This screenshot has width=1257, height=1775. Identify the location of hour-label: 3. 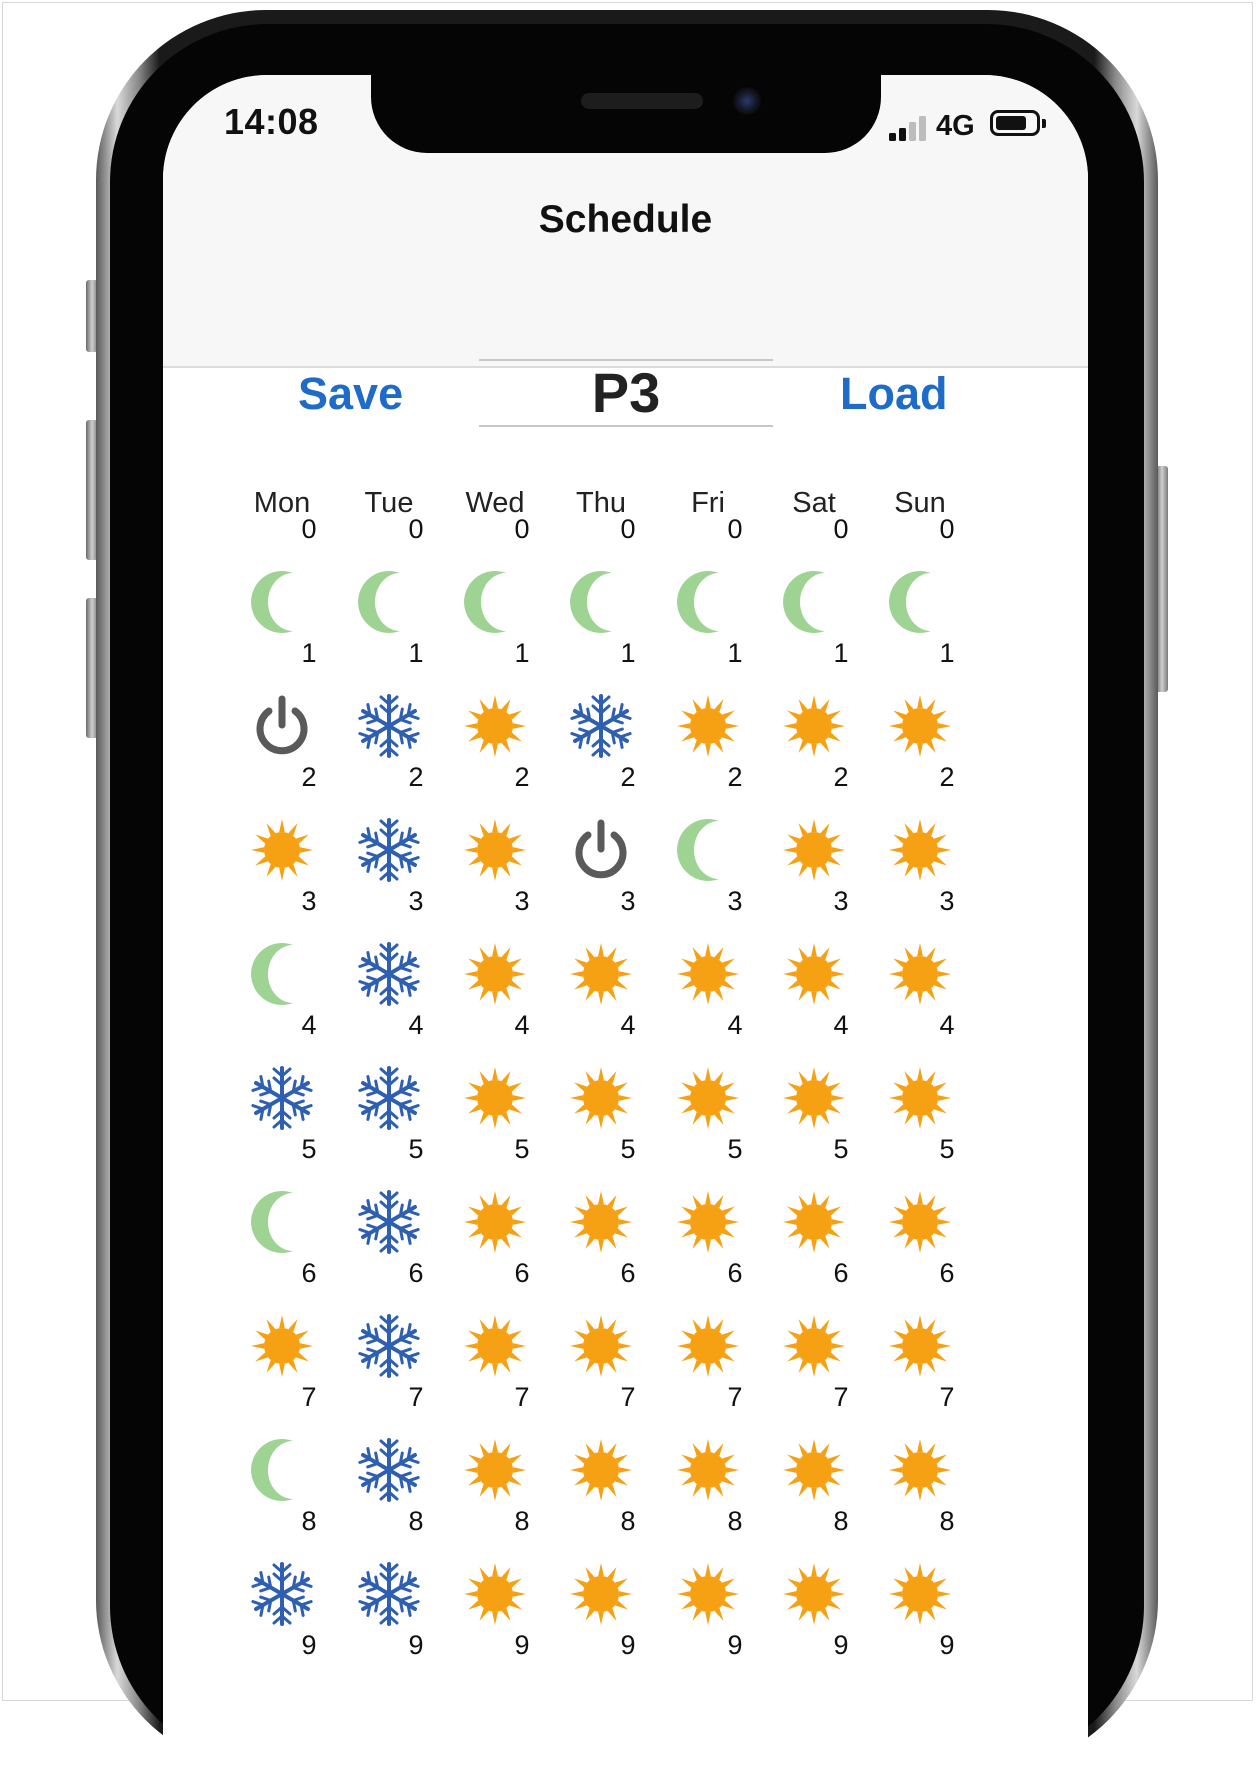
(628, 901).